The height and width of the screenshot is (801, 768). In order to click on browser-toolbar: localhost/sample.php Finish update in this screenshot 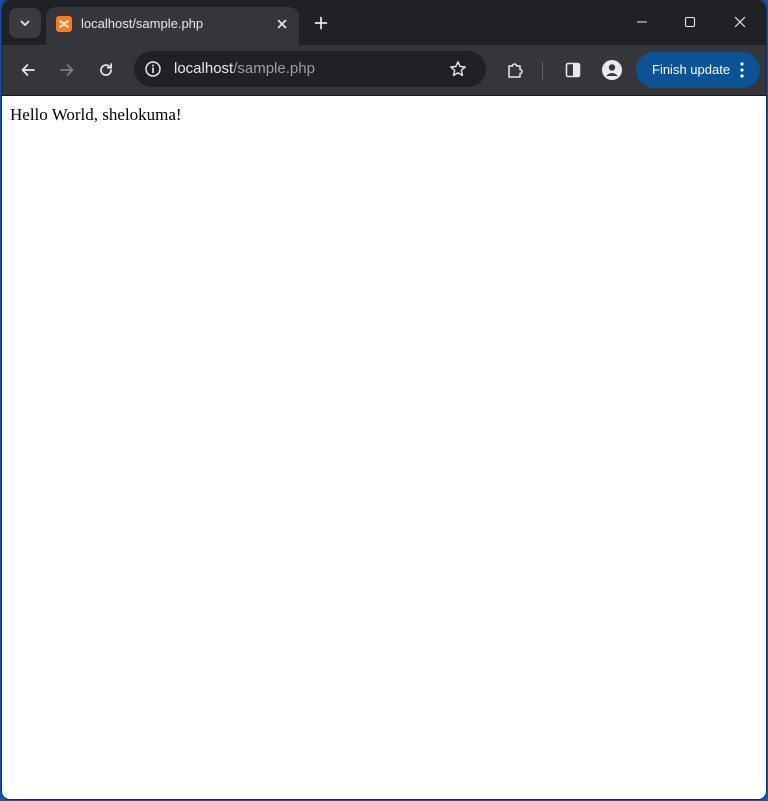, I will do `click(384, 70)`.